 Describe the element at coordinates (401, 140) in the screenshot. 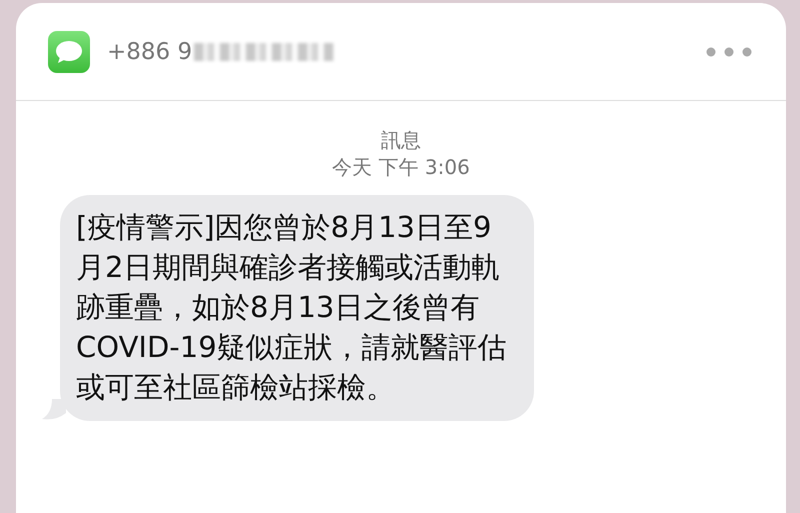

I see `conversation-title: 訊息` at that location.